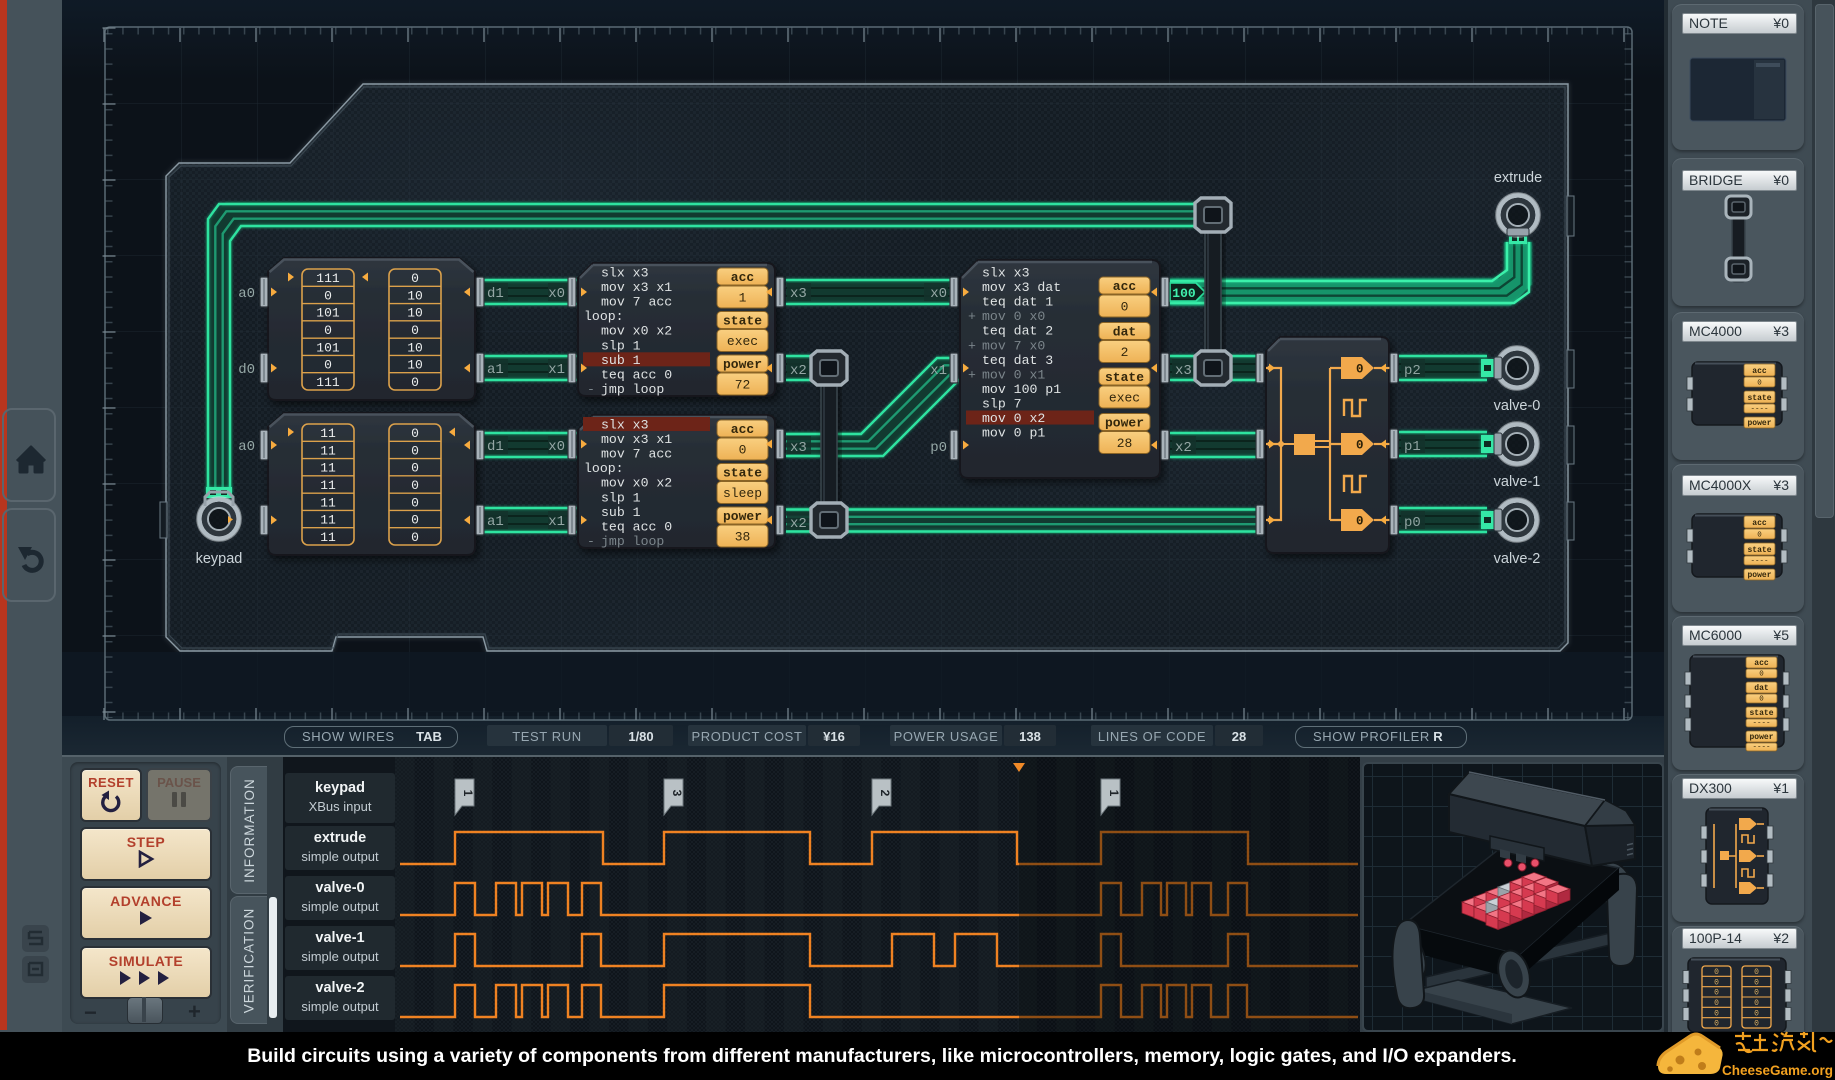 Image resolution: width=1835 pixels, height=1080 pixels. Describe the element at coordinates (328, 278) in the screenshot. I see `svg-text: 111` at that location.